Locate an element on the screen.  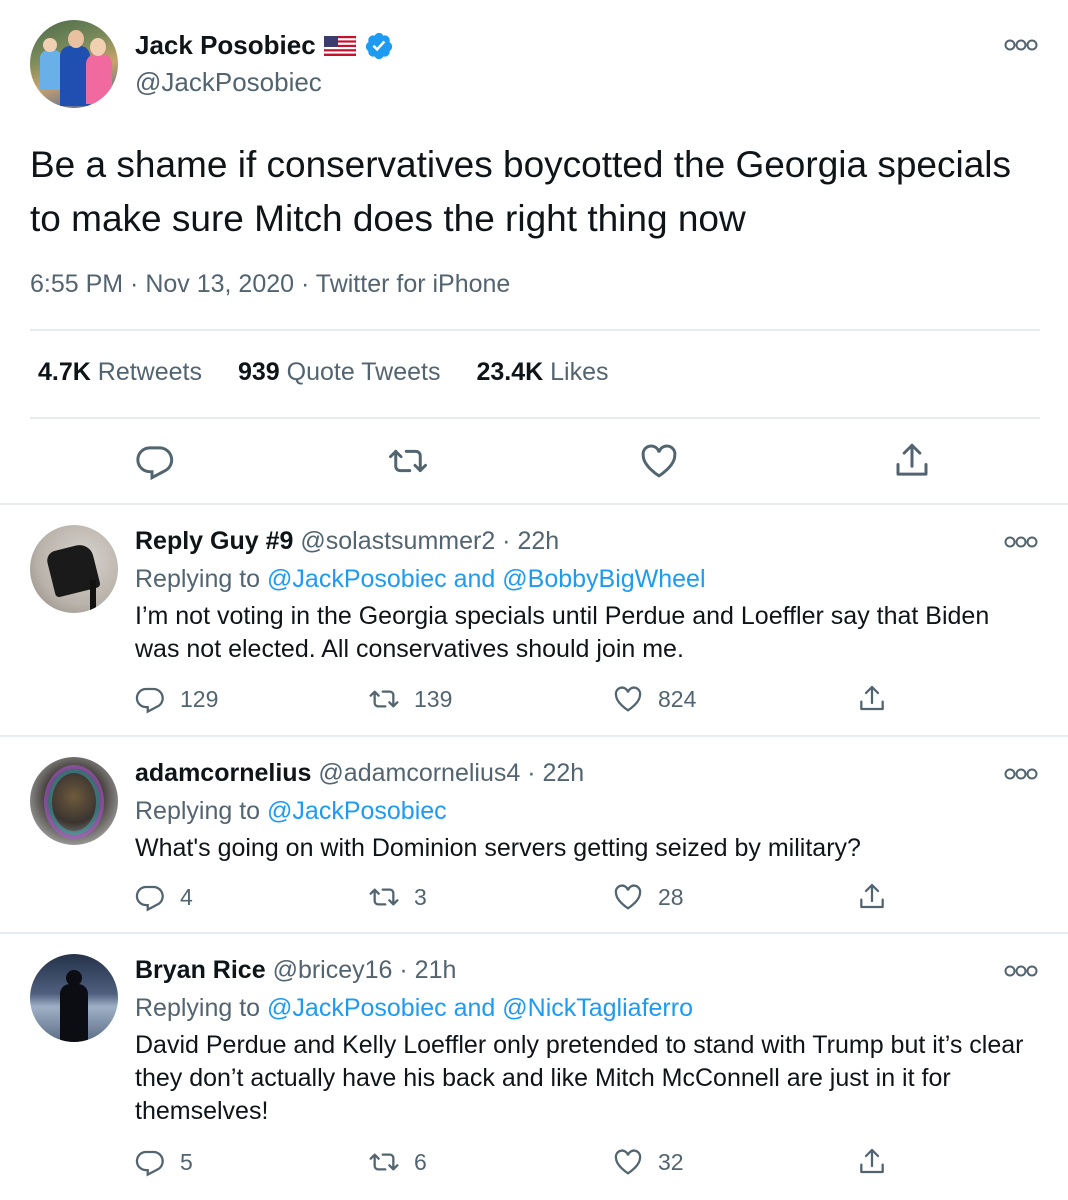
author-handle: @JackPosobiec is located at coordinates (228, 82).